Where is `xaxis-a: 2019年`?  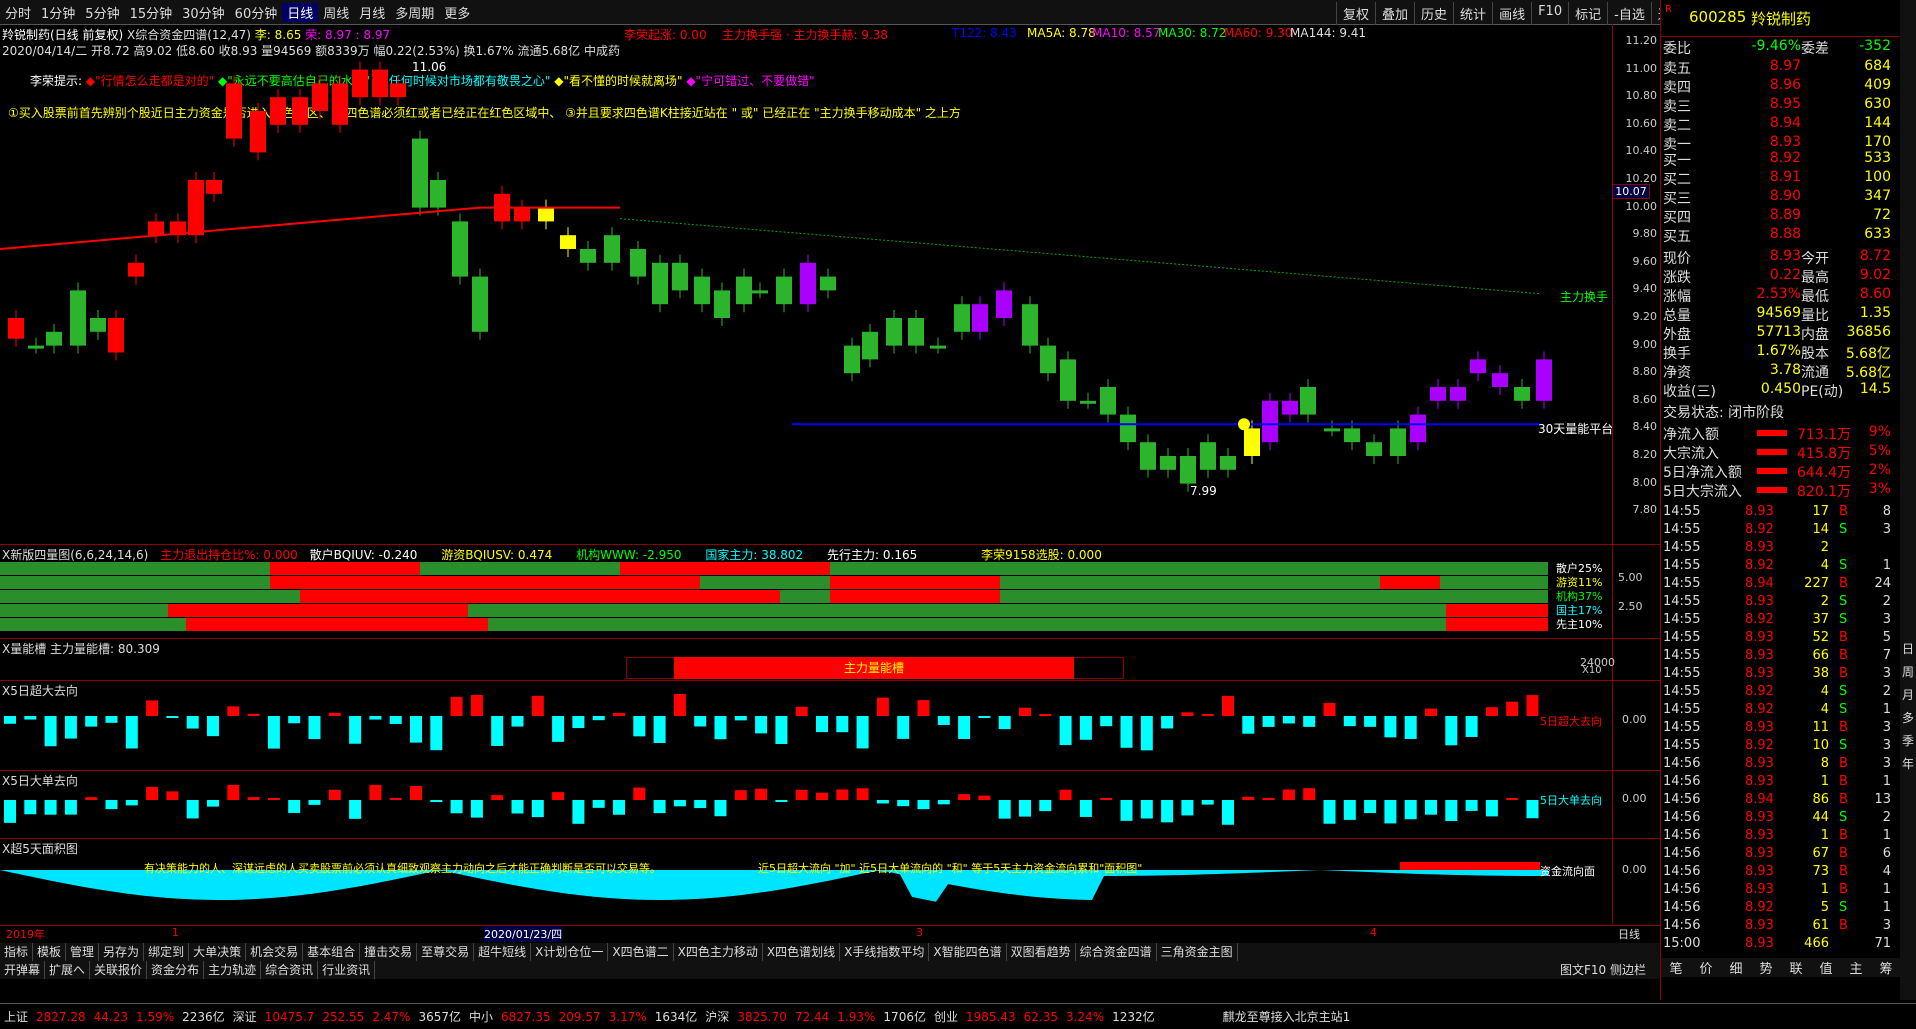 xaxis-a: 2019年 is located at coordinates (25, 934).